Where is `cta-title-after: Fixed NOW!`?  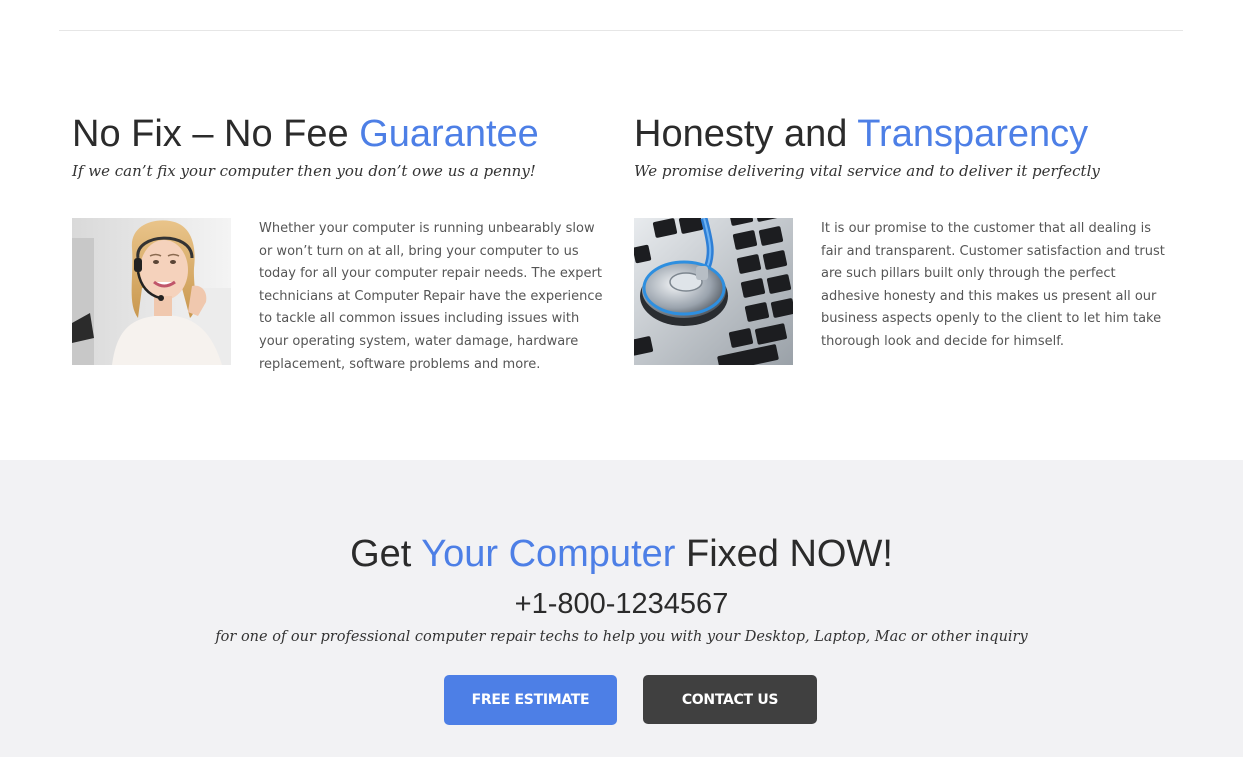
cta-title-after: Fixed NOW! is located at coordinates (784, 554).